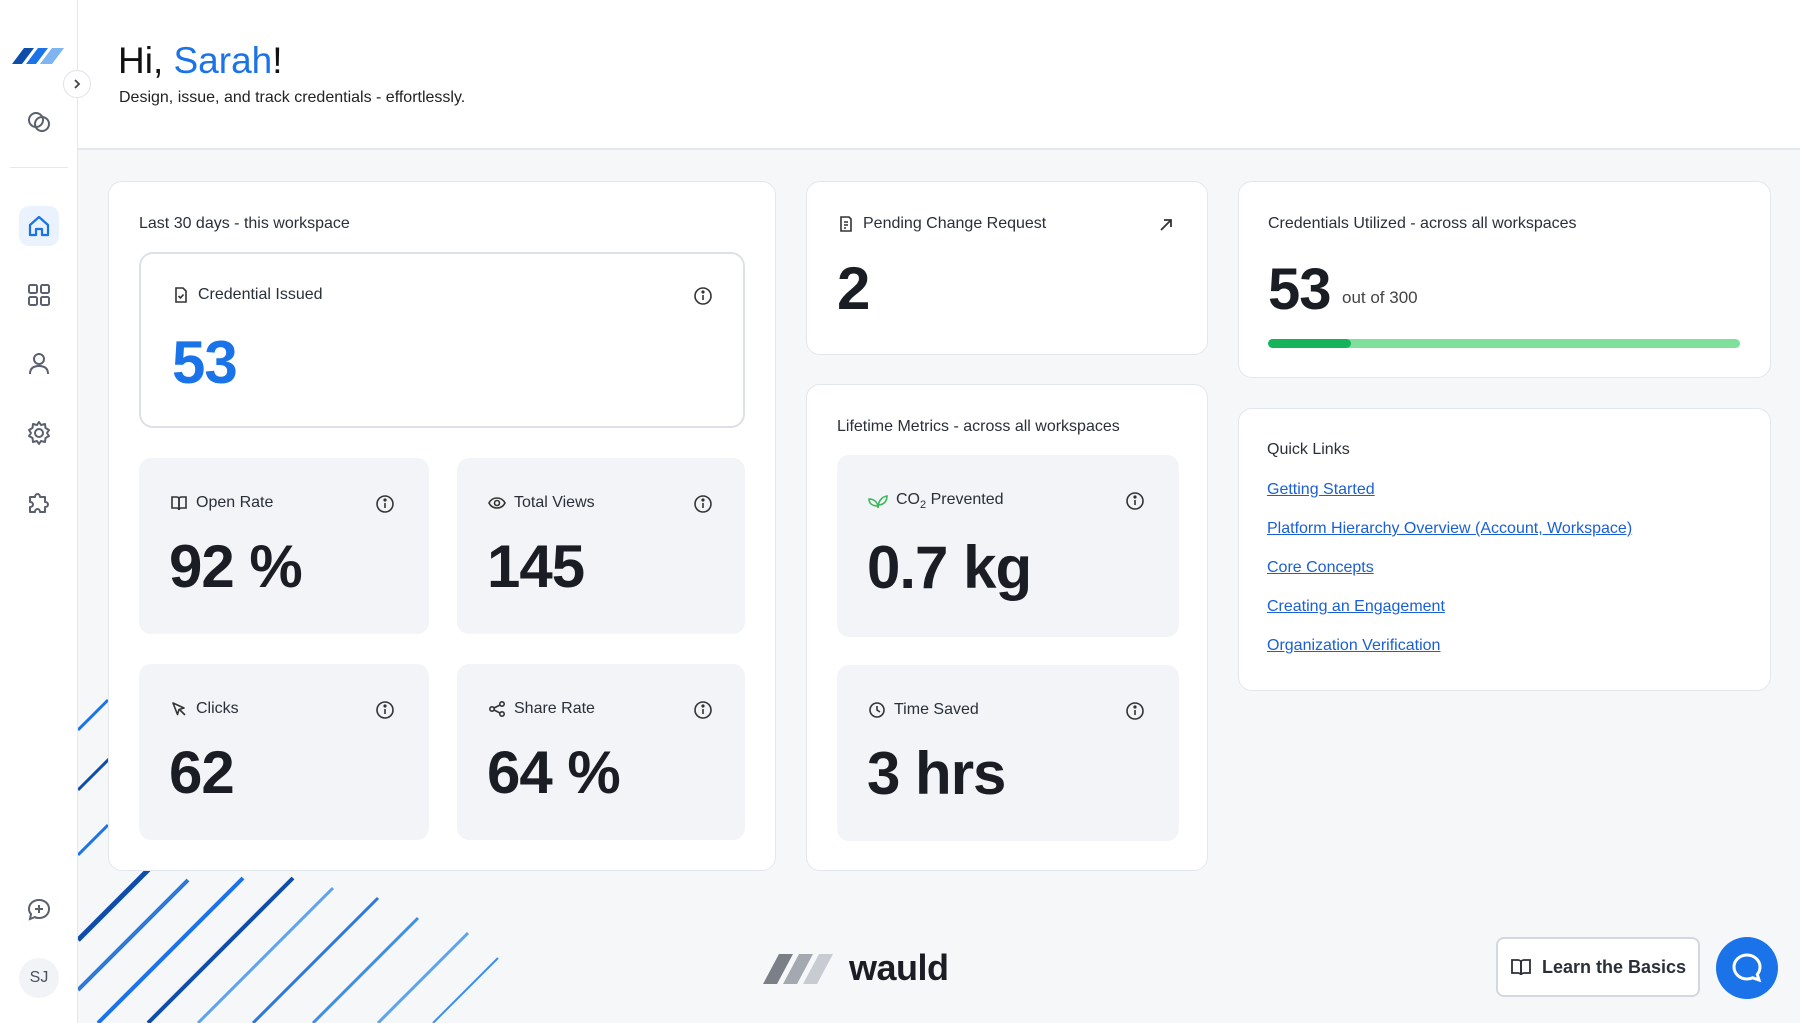  I want to click on open-rate-label: Open Rate, so click(235, 502).